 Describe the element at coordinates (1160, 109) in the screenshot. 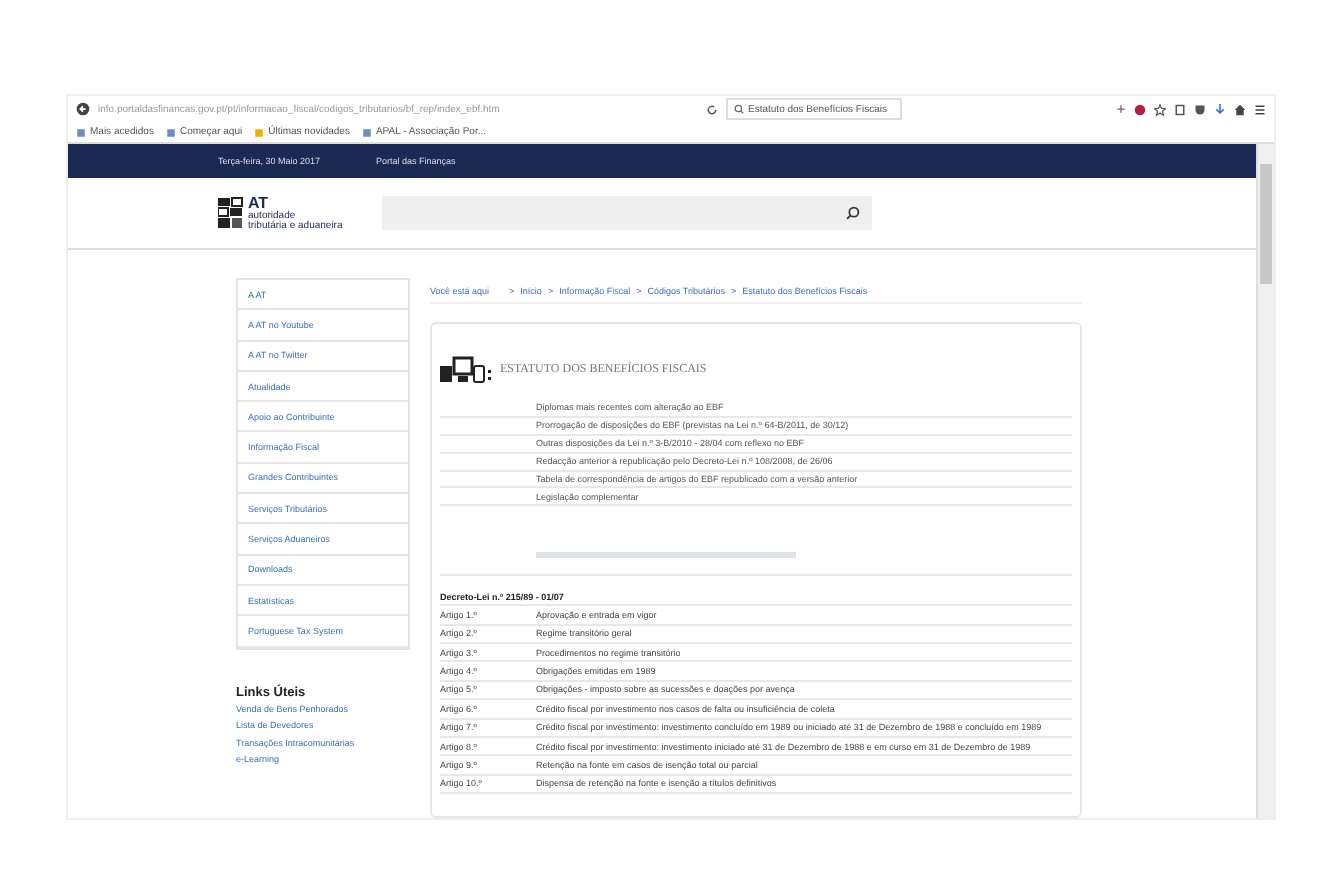

I see `star-icon` at that location.